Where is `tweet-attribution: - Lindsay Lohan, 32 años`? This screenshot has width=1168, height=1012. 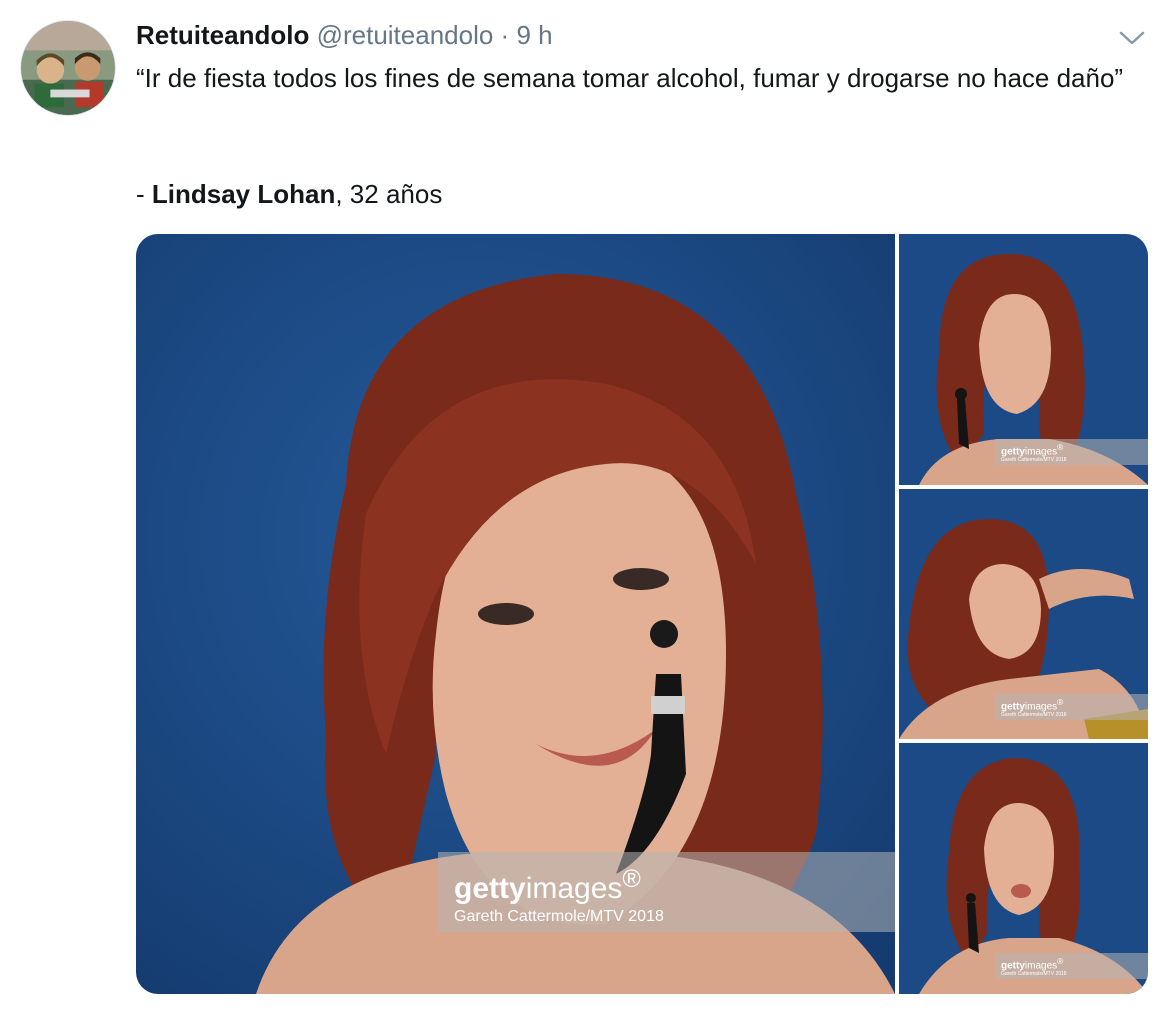
tweet-attribution: - Lindsay Lohan, 32 años is located at coordinates (289, 194).